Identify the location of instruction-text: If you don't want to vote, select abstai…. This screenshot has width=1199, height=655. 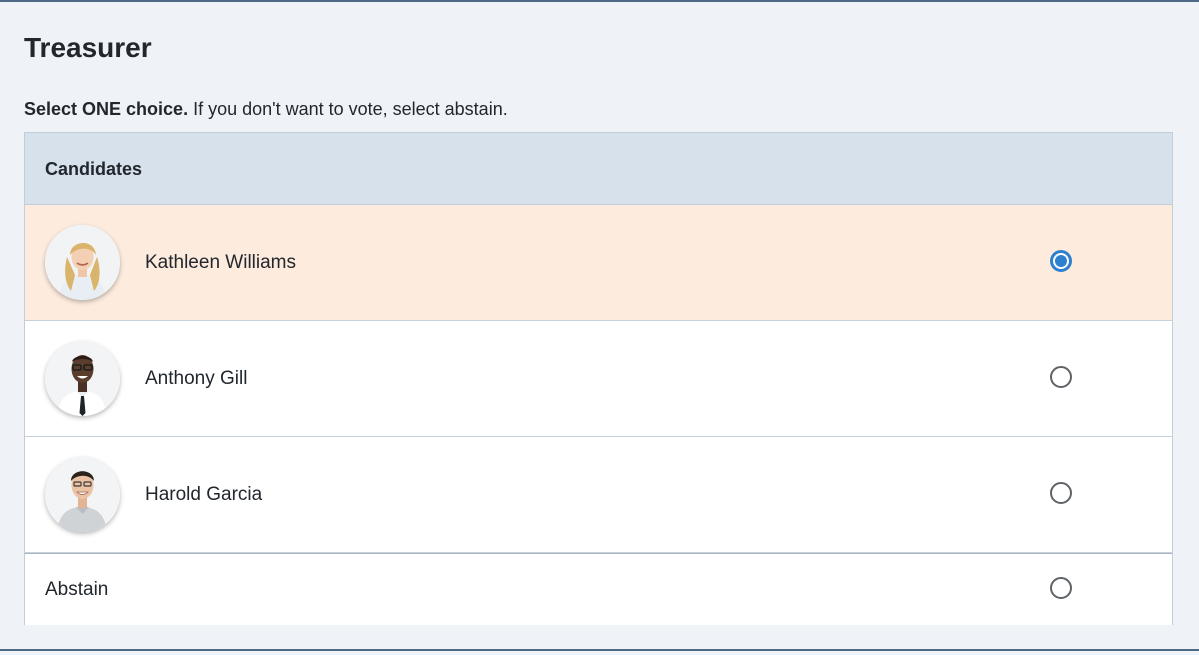
(348, 109).